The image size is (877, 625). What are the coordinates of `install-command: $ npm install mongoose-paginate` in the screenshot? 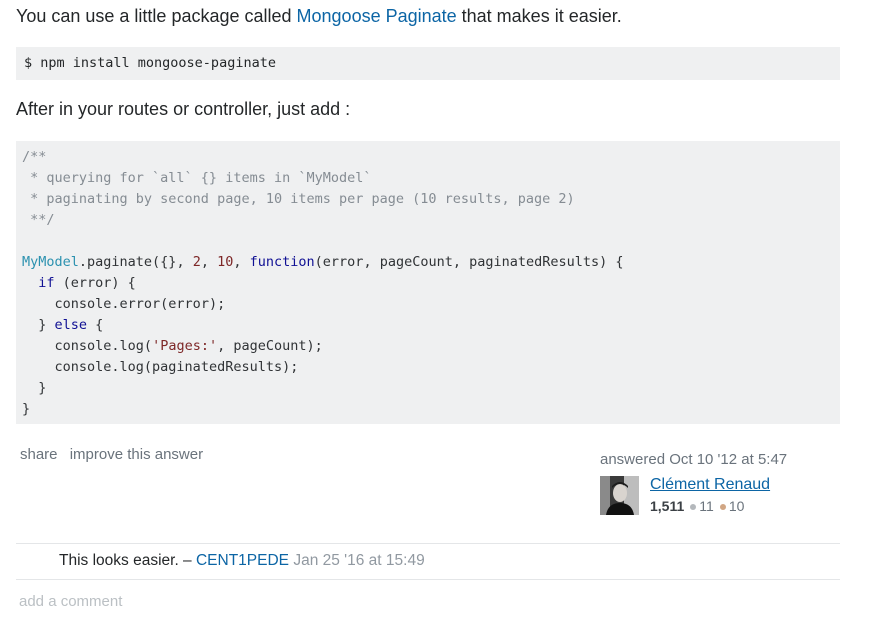 It's located at (150, 63).